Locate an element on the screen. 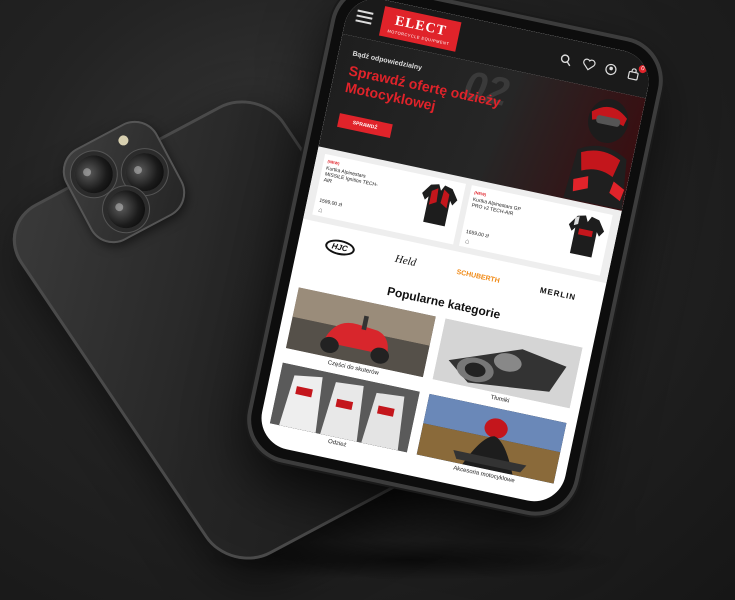 The width and height of the screenshot is (735, 600). user-icon is located at coordinates (611, 69).